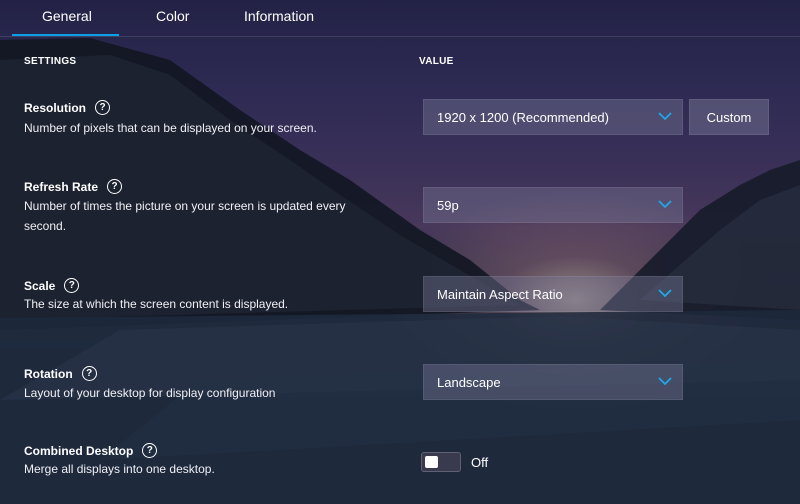 This screenshot has height=504, width=800. Describe the element at coordinates (553, 205) in the screenshot. I see `refresh-rate-dropdown: 59p` at that location.